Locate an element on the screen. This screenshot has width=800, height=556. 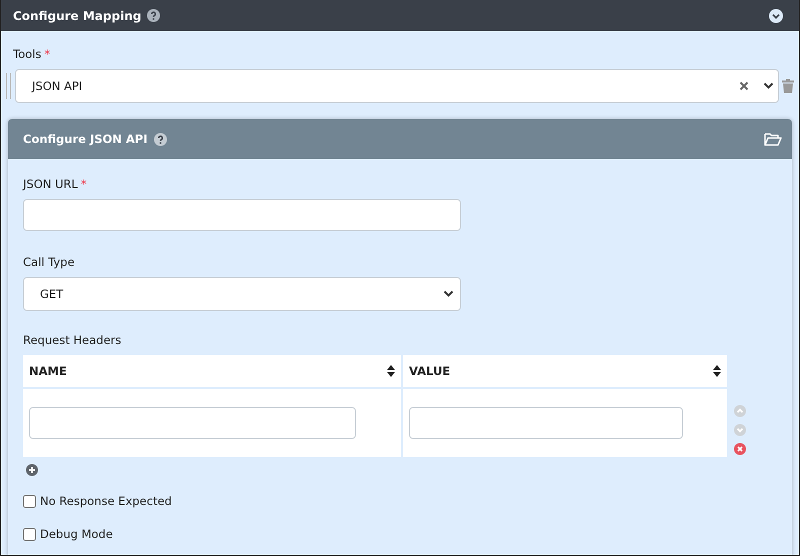
option-label: Debug Mode is located at coordinates (76, 534).